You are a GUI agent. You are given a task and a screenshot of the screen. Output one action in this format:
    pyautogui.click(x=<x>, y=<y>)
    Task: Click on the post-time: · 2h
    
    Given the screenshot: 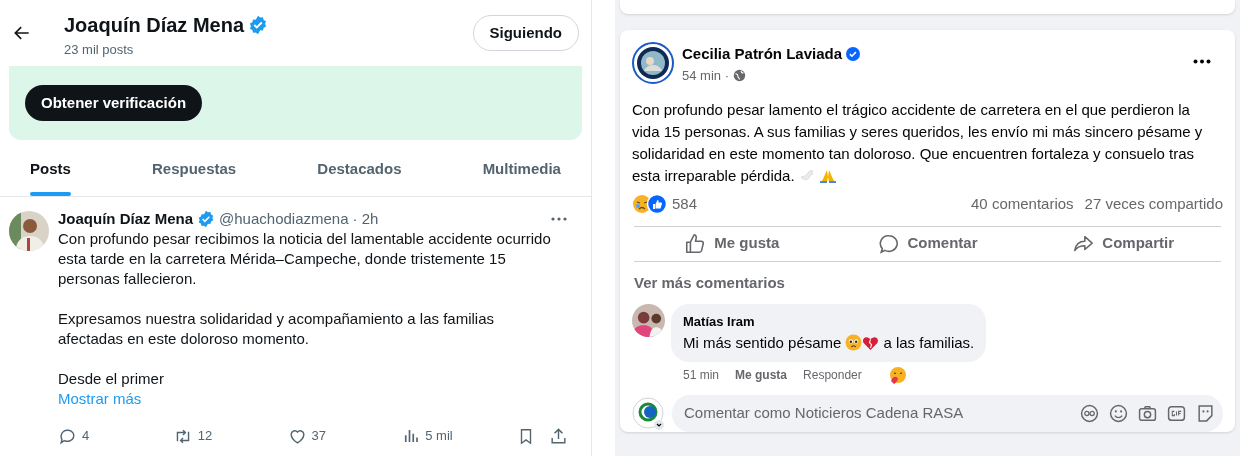 What is the action you would take?
    pyautogui.click(x=365, y=219)
    